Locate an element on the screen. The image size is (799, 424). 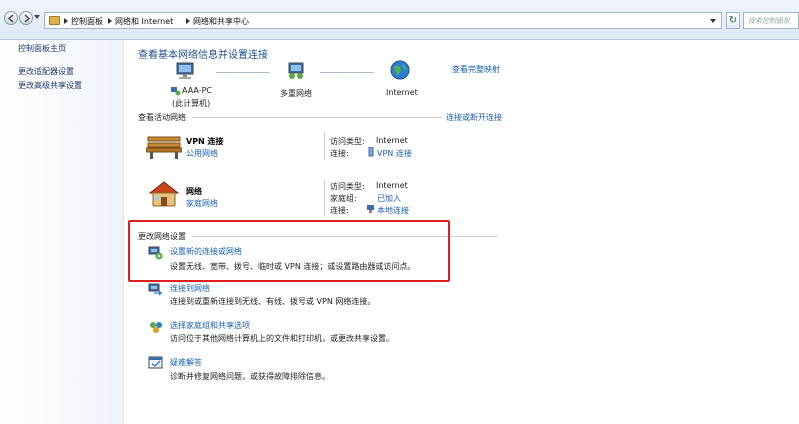
page-title: 查看基本网络信息并设置连接 is located at coordinates (203, 55).